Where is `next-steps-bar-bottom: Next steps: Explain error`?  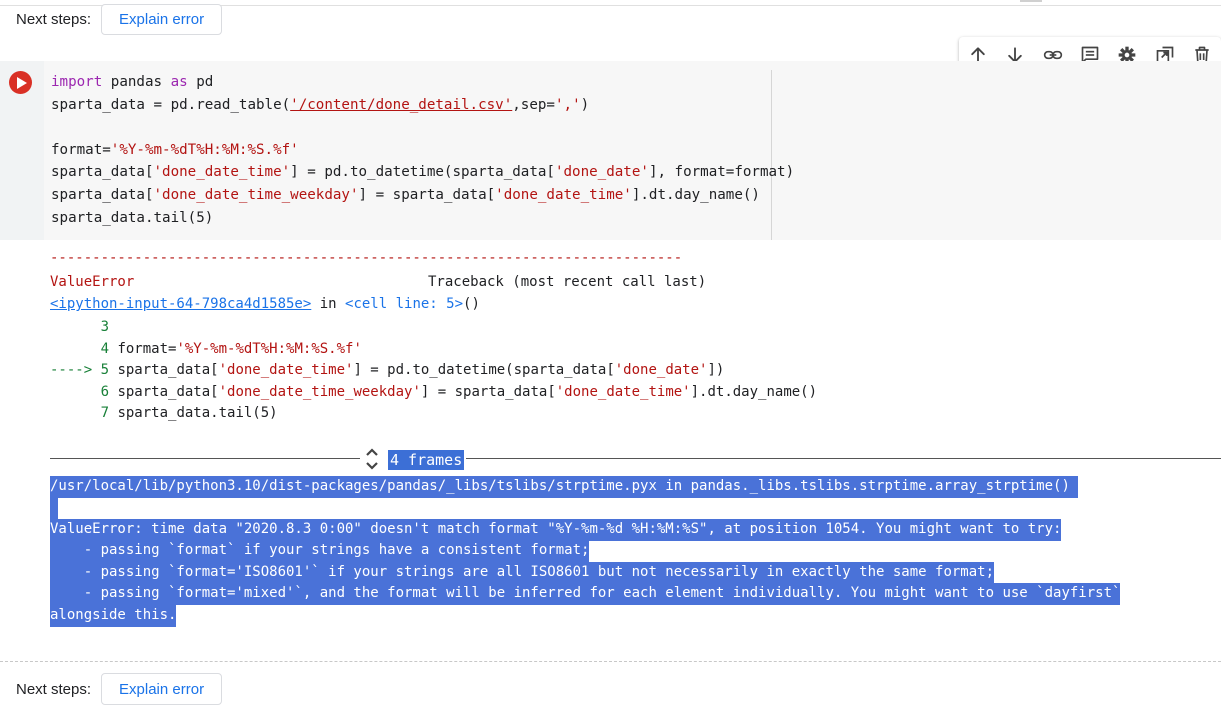 next-steps-bar-bottom: Next steps: Explain error is located at coordinates (119, 689).